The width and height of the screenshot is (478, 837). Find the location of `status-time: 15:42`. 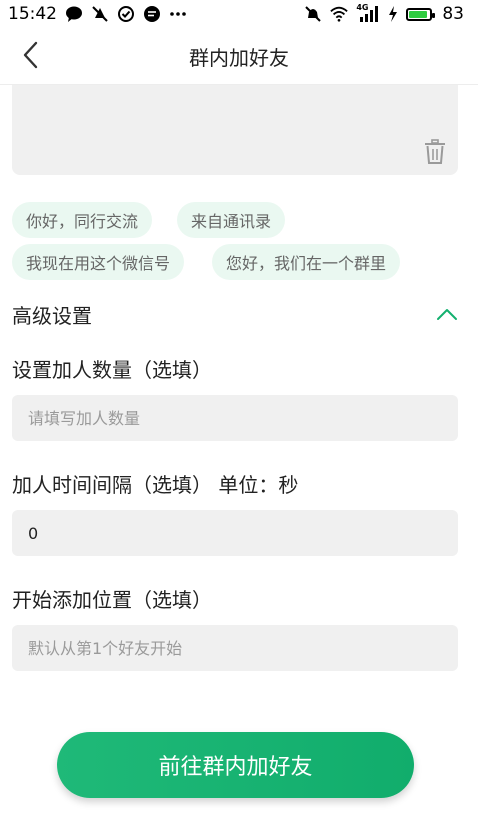

status-time: 15:42 is located at coordinates (32, 14).